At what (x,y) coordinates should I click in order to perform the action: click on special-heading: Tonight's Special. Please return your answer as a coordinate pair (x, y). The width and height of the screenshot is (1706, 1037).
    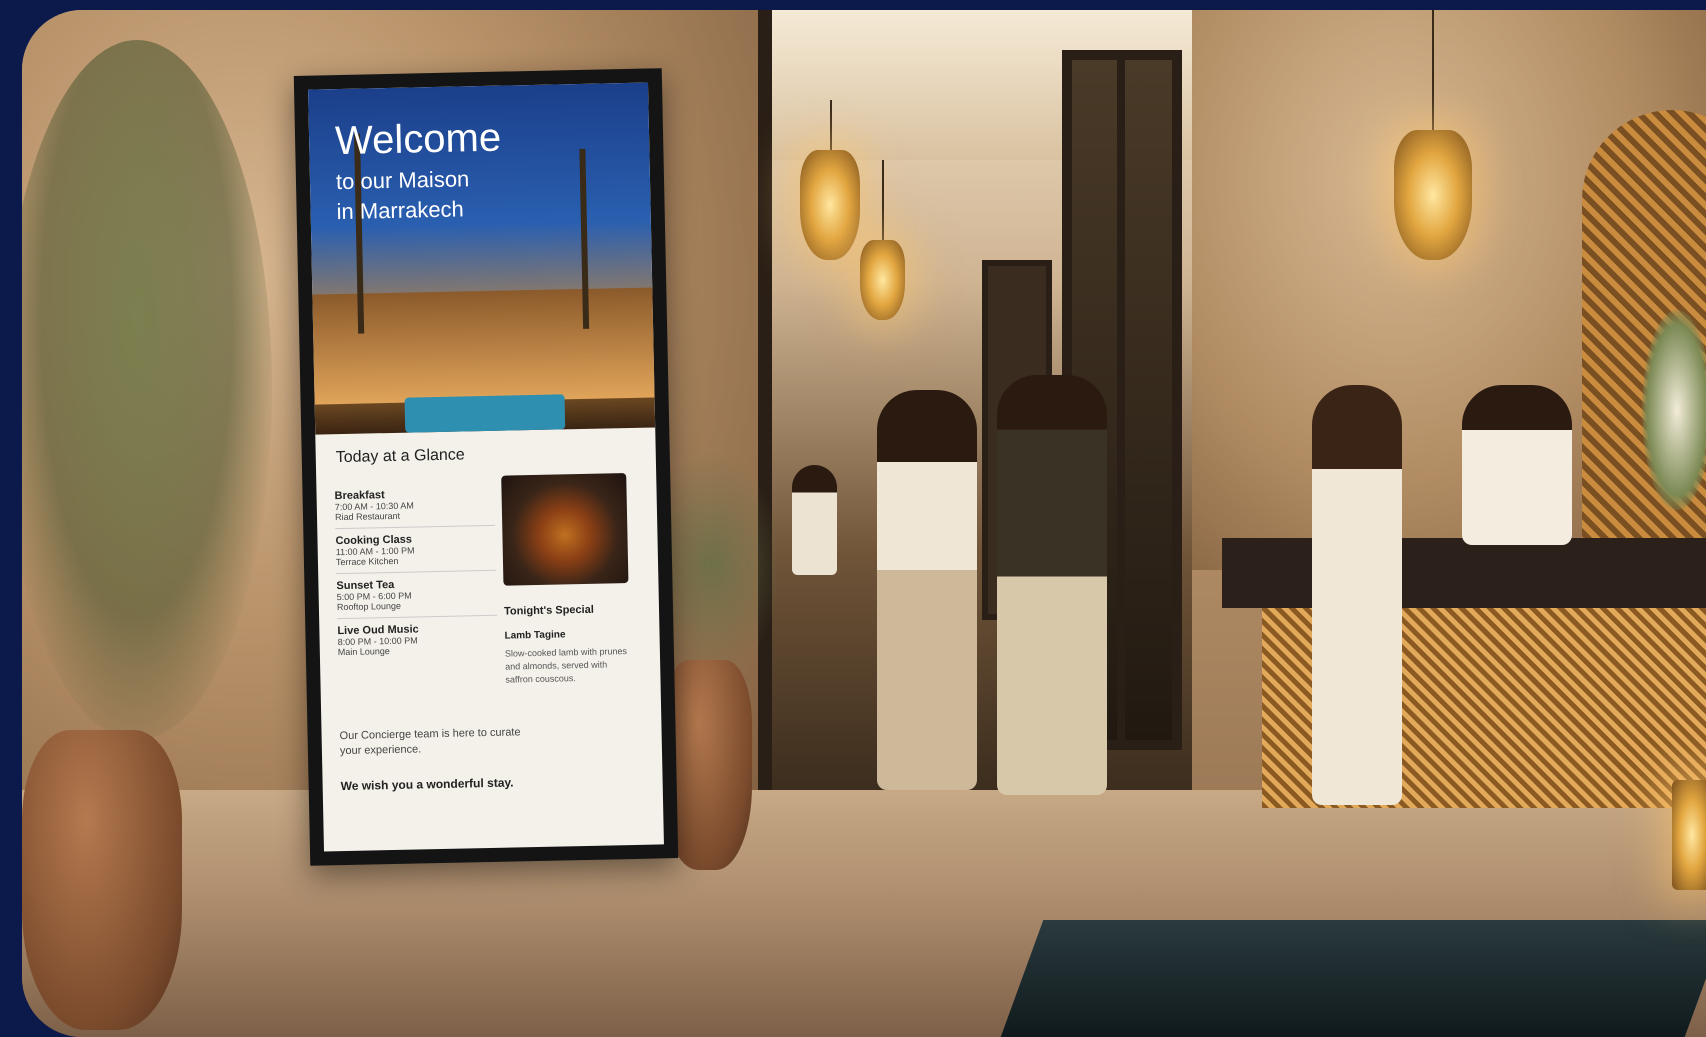
    Looking at the image, I should click on (548, 610).